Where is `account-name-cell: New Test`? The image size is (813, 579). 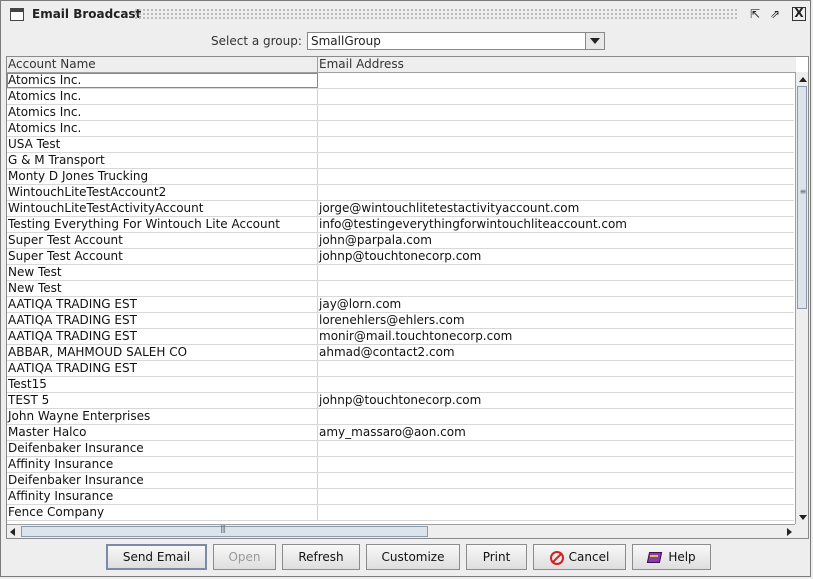
account-name-cell: New Test is located at coordinates (162, 288).